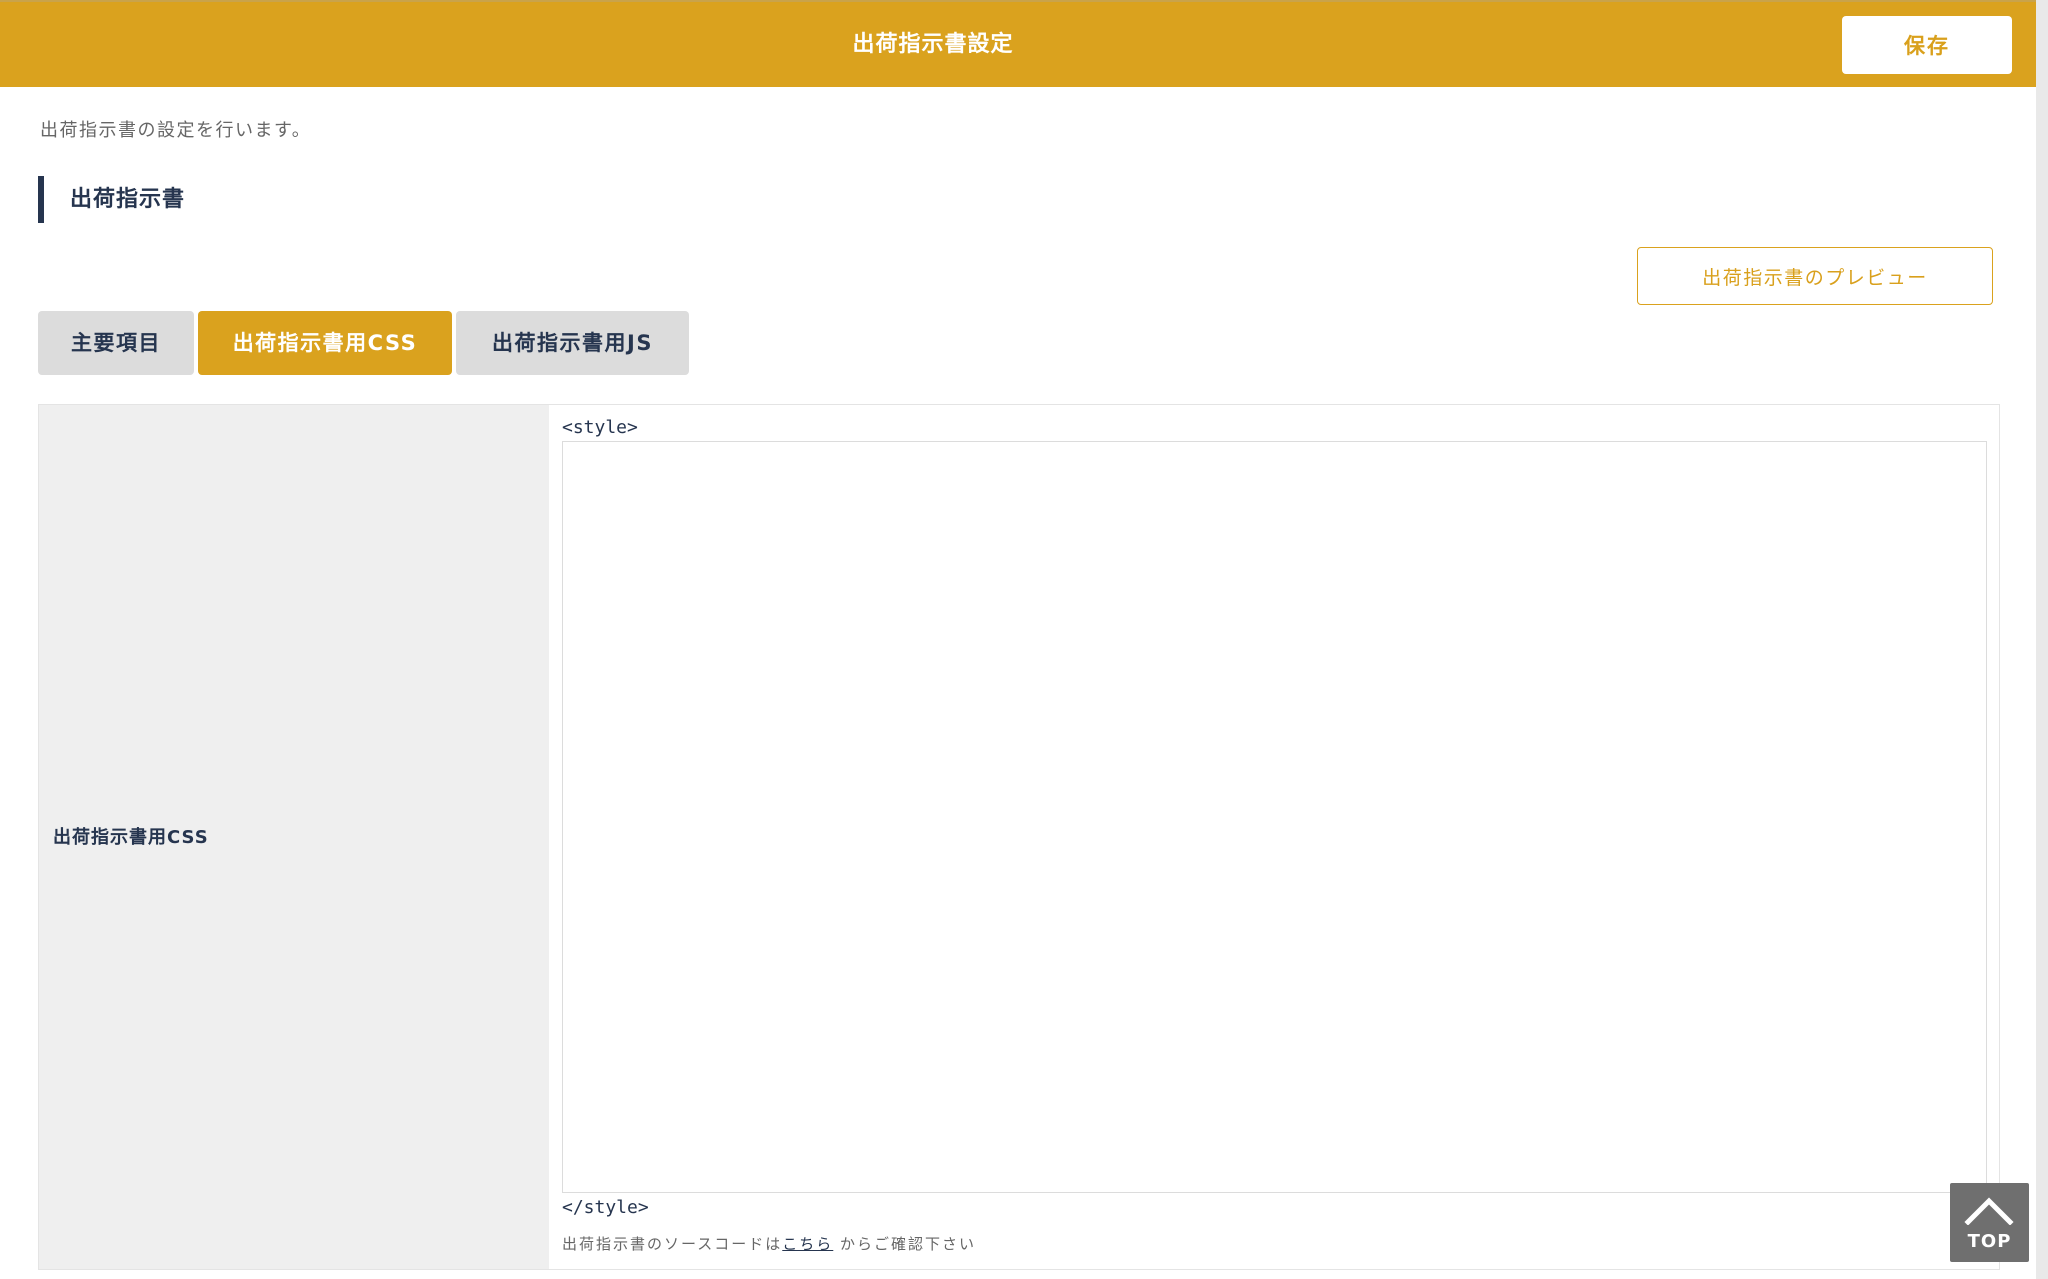 This screenshot has height=1279, width=2048. What do you see at coordinates (1989, 1211) in the screenshot?
I see `chevron-up-icon` at bounding box center [1989, 1211].